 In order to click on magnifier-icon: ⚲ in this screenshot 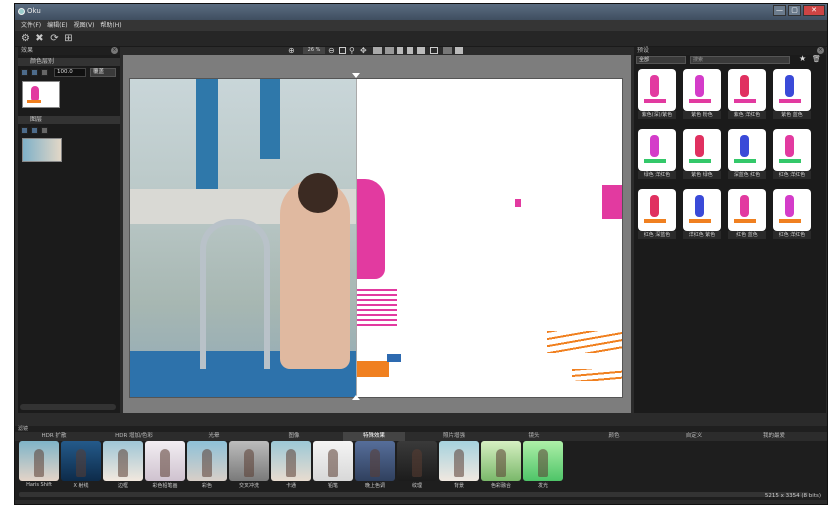, I will do `click(352, 50)`.